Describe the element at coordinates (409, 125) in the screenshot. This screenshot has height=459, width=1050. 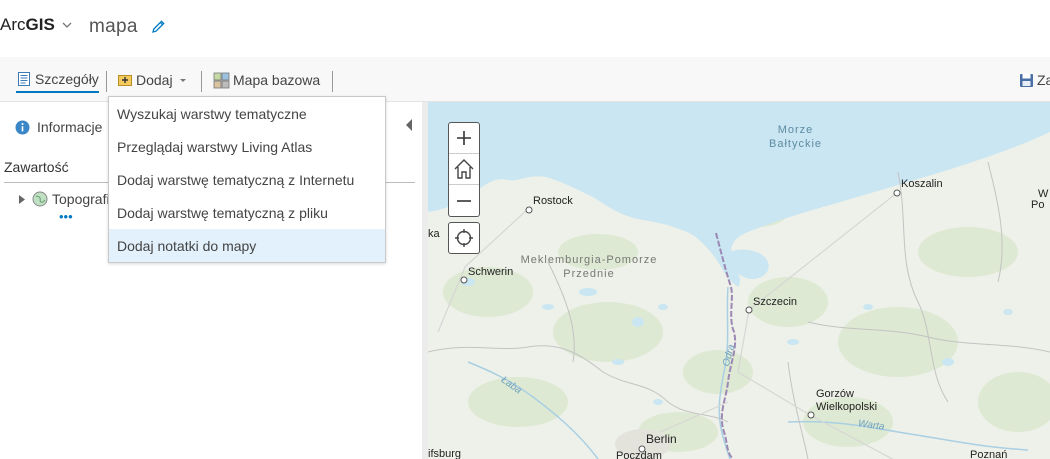
I see `collapse-panel-icon` at that location.